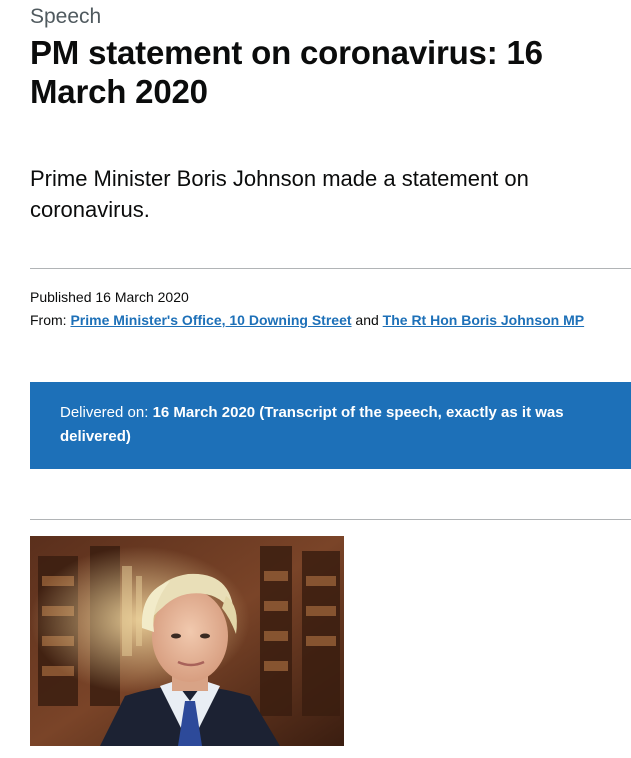  What do you see at coordinates (61, 297) in the screenshot?
I see `published-label: Published` at bounding box center [61, 297].